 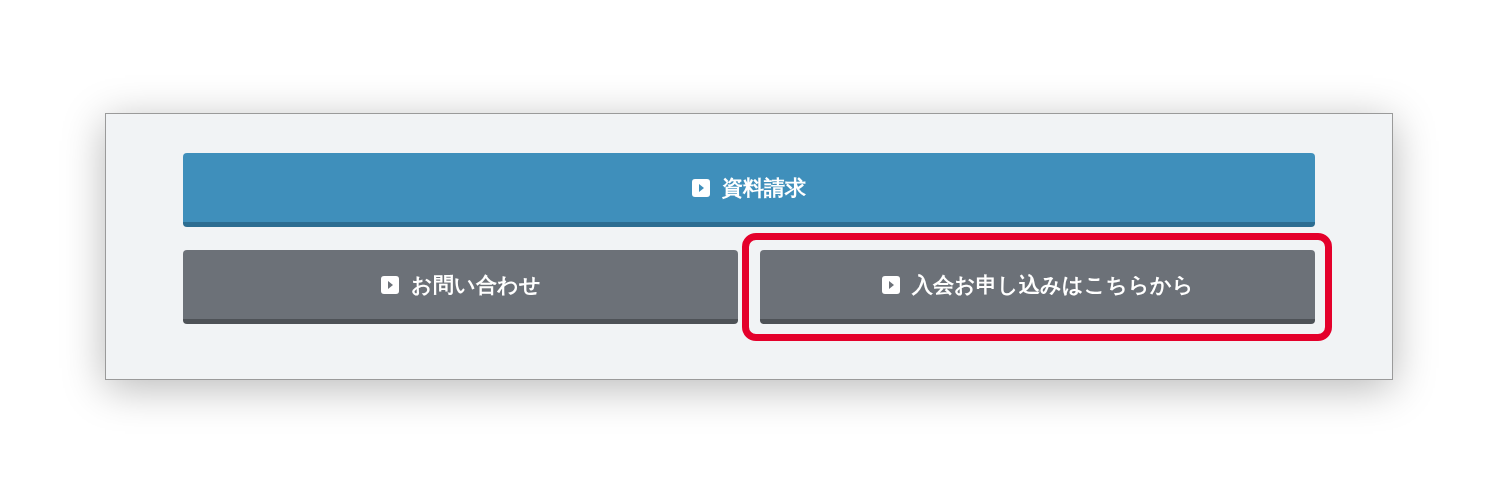 What do you see at coordinates (1037, 287) in the screenshot?
I see `link-button: 入会お申し込みはこちらから` at bounding box center [1037, 287].